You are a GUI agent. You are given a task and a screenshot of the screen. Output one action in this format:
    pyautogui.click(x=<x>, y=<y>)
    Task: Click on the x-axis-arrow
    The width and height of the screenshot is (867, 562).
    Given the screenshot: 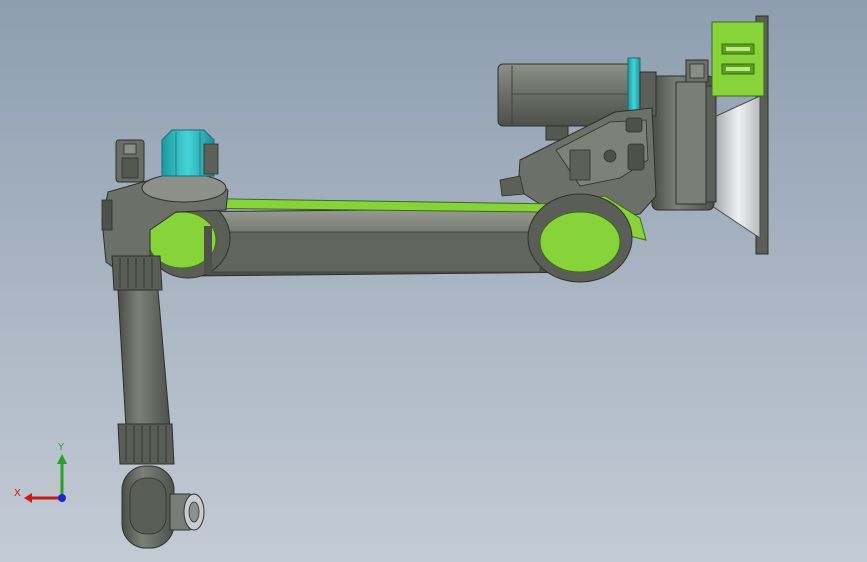 What is the action you would take?
    pyautogui.click(x=28, y=498)
    